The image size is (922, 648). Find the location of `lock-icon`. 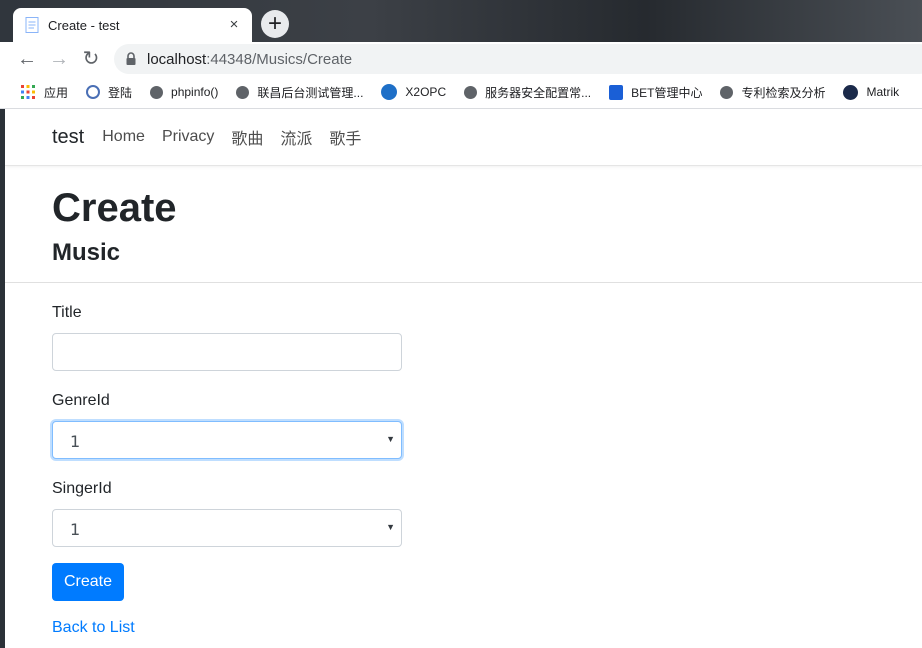

lock-icon is located at coordinates (131, 59).